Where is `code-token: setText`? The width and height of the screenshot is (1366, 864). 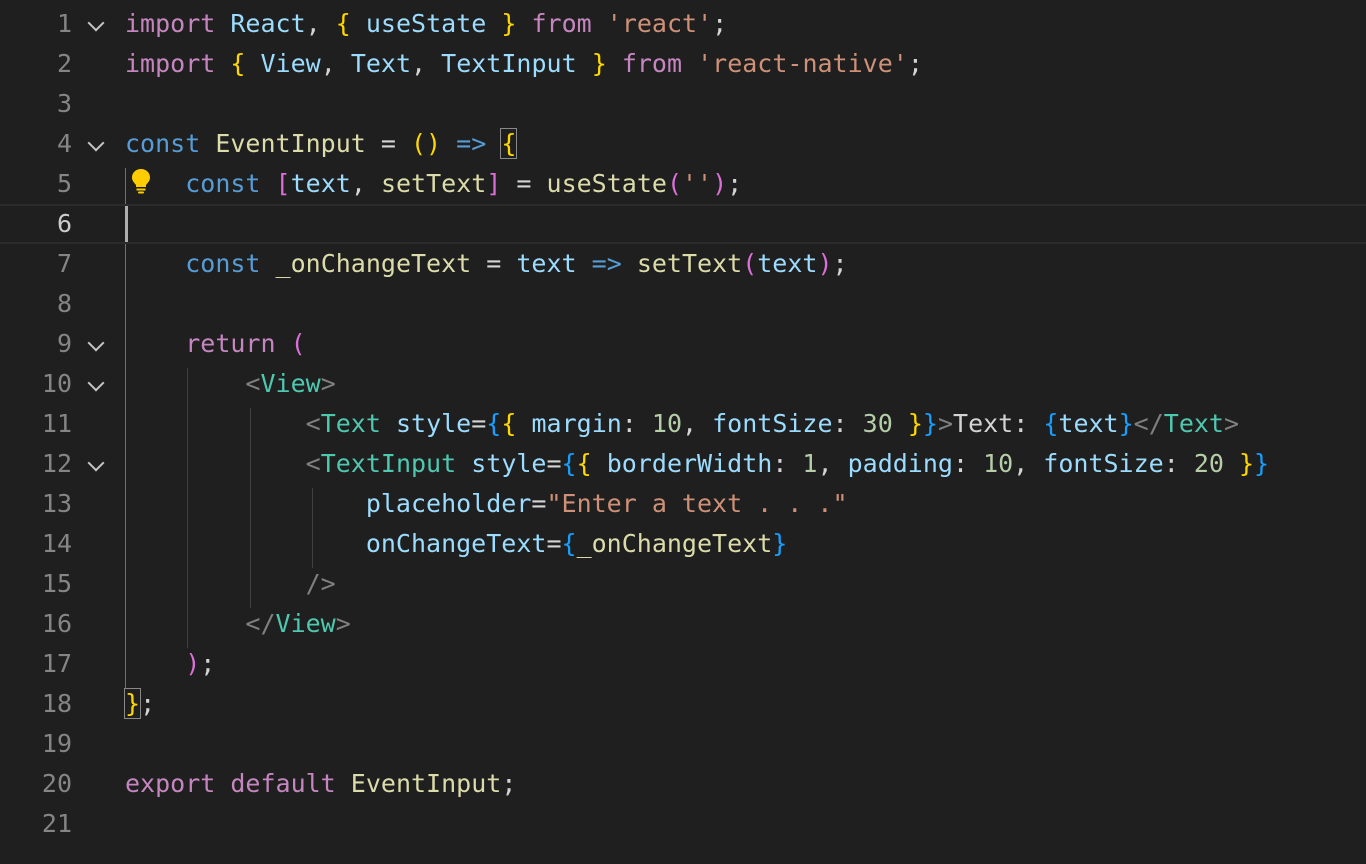
code-token: setText is located at coordinates (689, 263).